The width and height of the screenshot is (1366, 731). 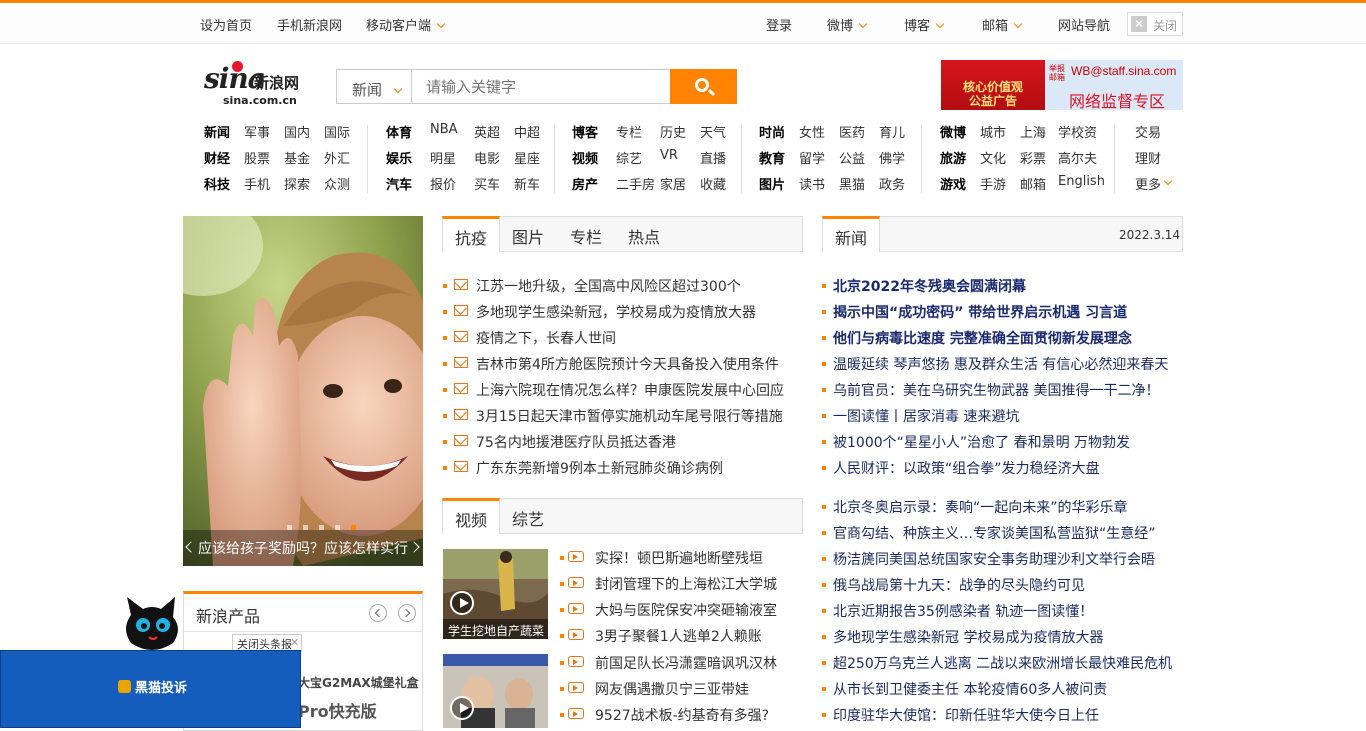 I want to click on news-title: 多地现学生感染新冠 学校易成为疫情放大器, so click(x=968, y=637).